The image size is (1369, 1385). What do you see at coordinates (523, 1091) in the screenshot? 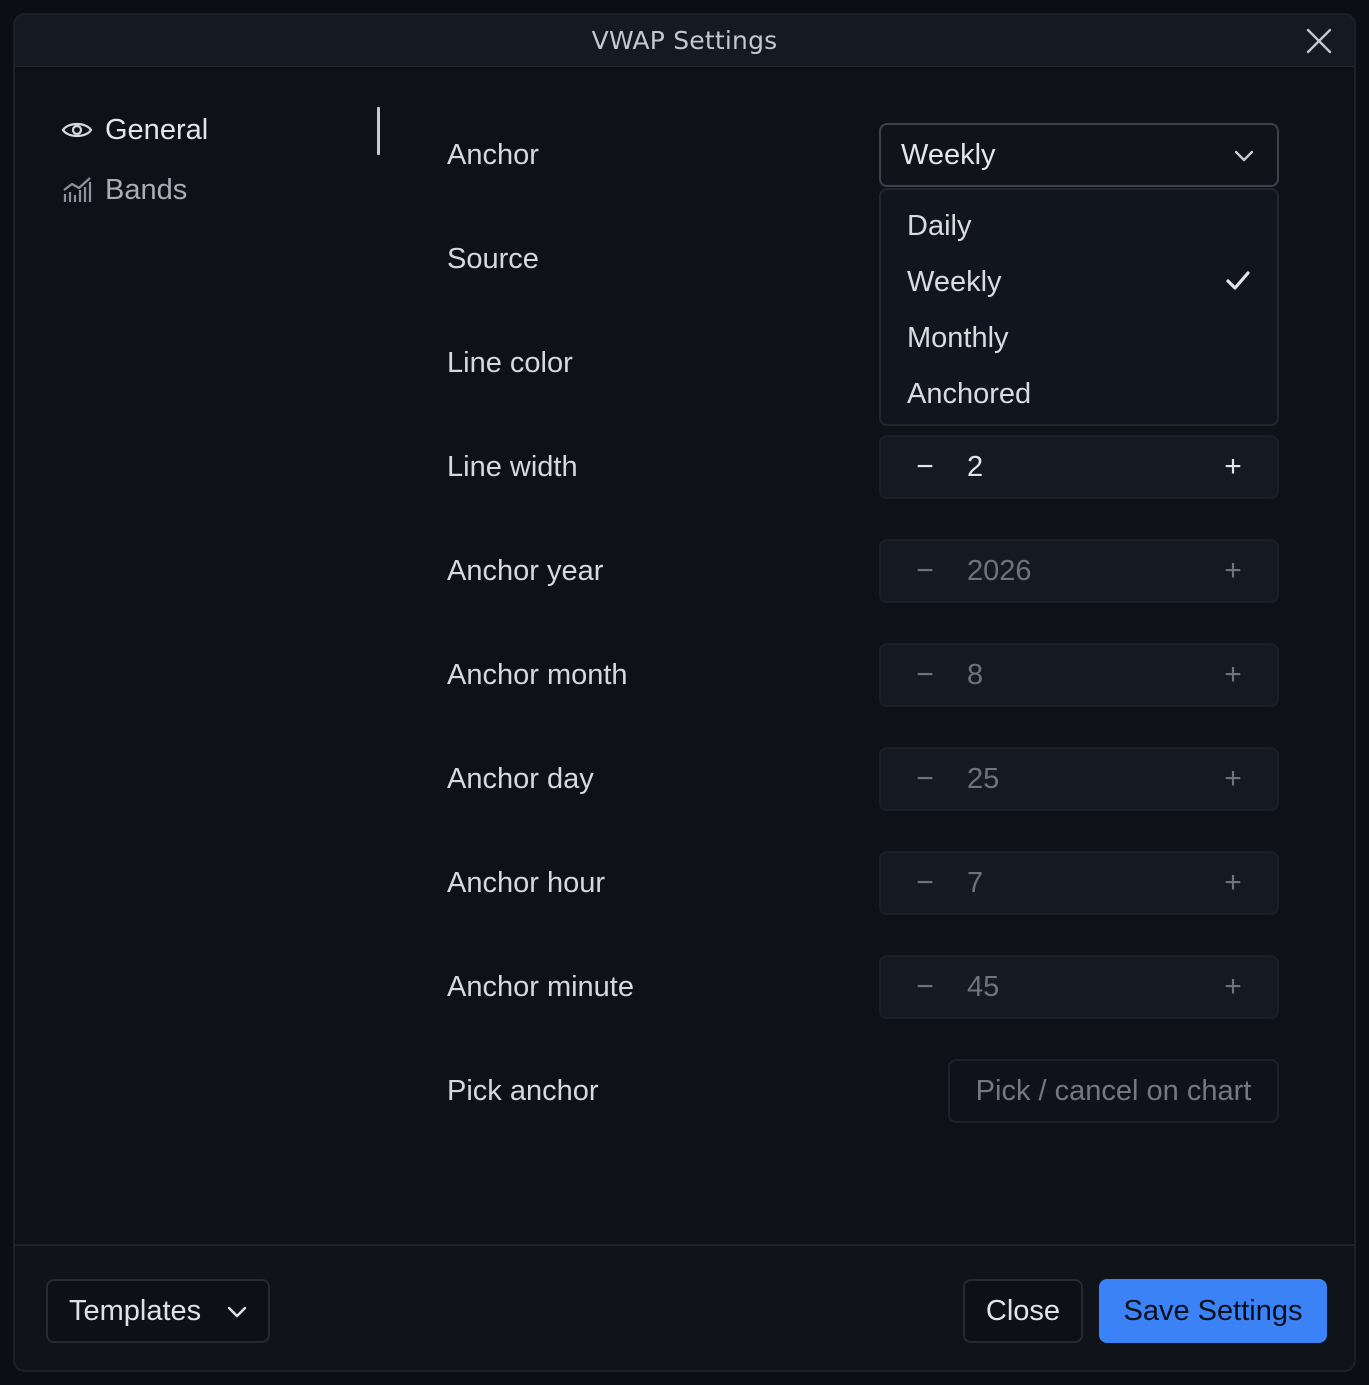
I see `pick-anchor-label: Pick anchor` at bounding box center [523, 1091].